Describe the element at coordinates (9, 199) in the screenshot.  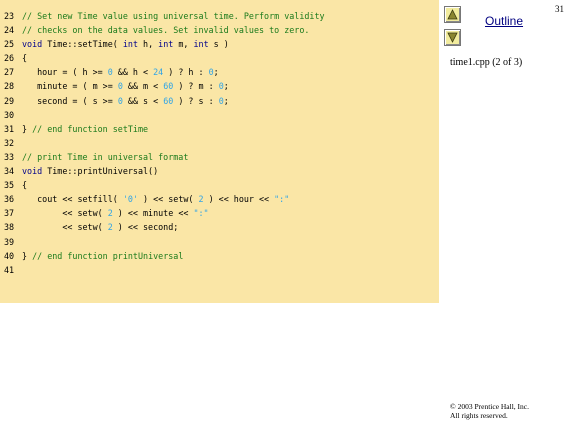
I see `line-number: 36` at that location.